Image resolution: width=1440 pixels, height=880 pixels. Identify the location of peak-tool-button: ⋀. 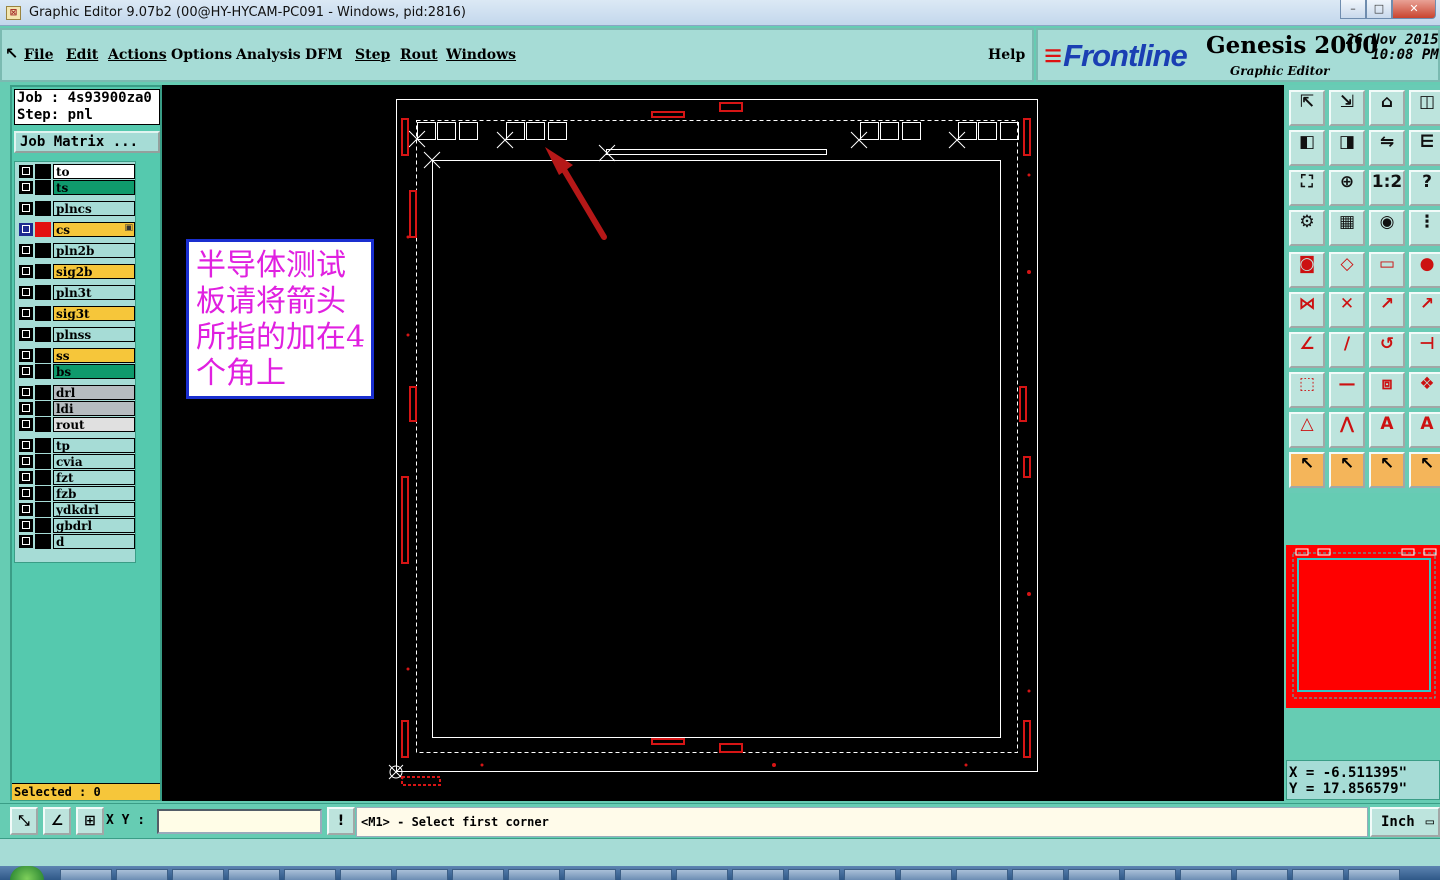
(1347, 430).